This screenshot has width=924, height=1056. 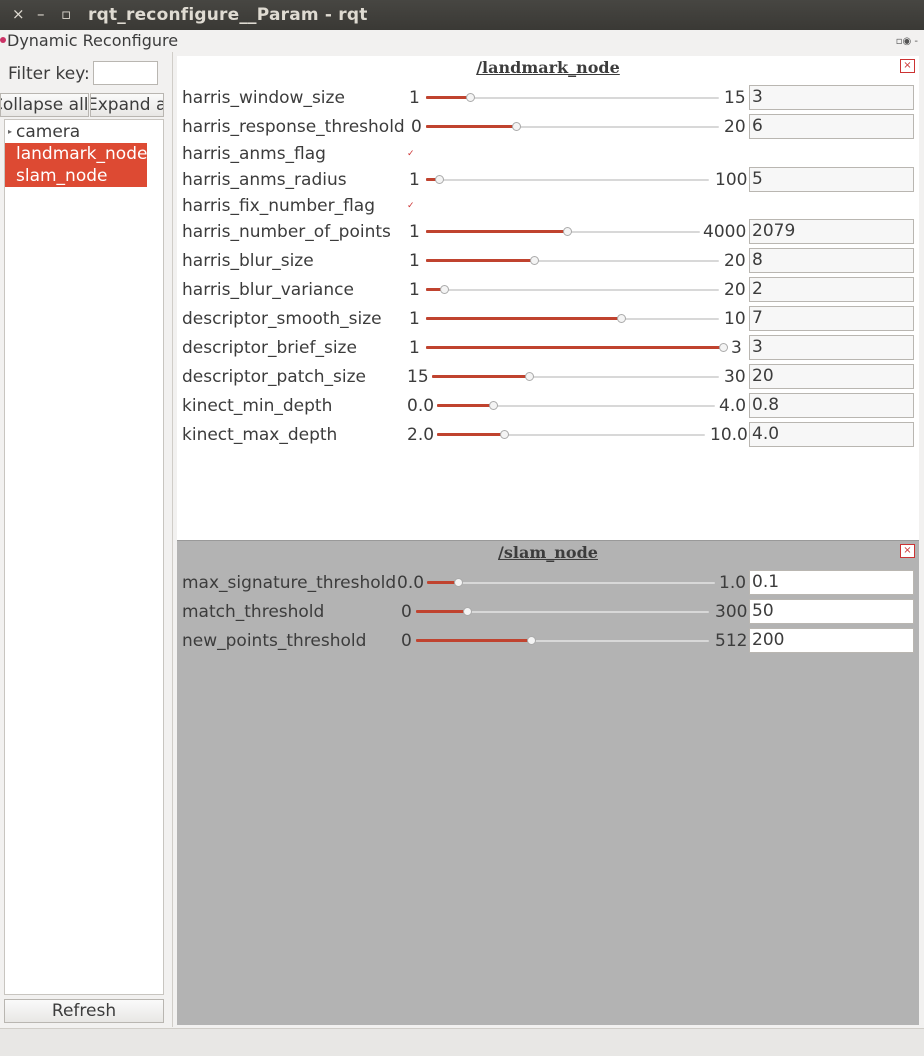 I want to click on param-name: descriptor_brief_size, so click(x=269, y=348).